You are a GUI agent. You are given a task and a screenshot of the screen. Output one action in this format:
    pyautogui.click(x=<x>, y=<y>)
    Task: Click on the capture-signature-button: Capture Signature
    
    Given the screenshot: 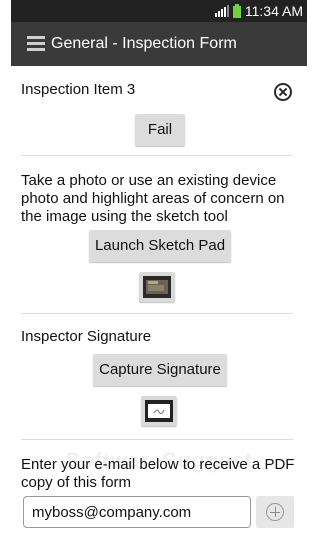 What is the action you would take?
    pyautogui.click(x=160, y=370)
    